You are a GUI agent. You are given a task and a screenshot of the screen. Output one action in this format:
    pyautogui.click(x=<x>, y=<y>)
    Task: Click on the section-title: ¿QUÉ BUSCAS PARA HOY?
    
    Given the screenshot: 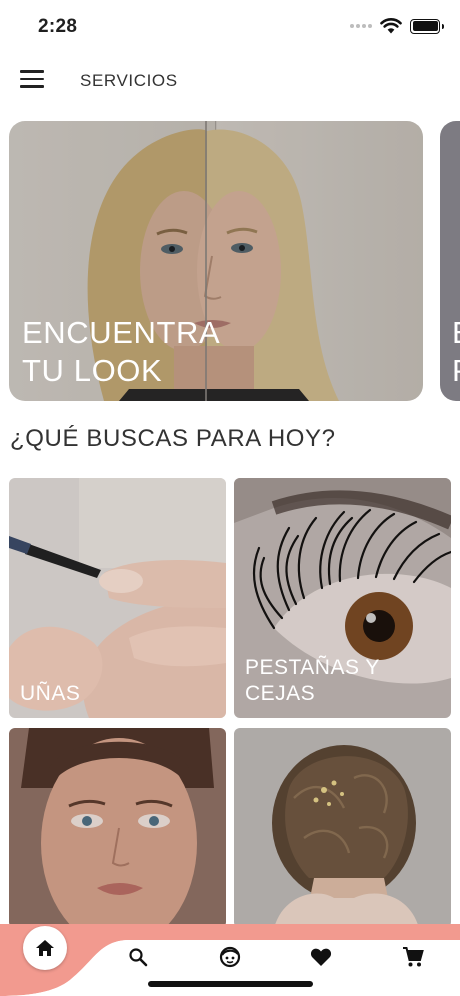 What is the action you would take?
    pyautogui.click(x=173, y=438)
    